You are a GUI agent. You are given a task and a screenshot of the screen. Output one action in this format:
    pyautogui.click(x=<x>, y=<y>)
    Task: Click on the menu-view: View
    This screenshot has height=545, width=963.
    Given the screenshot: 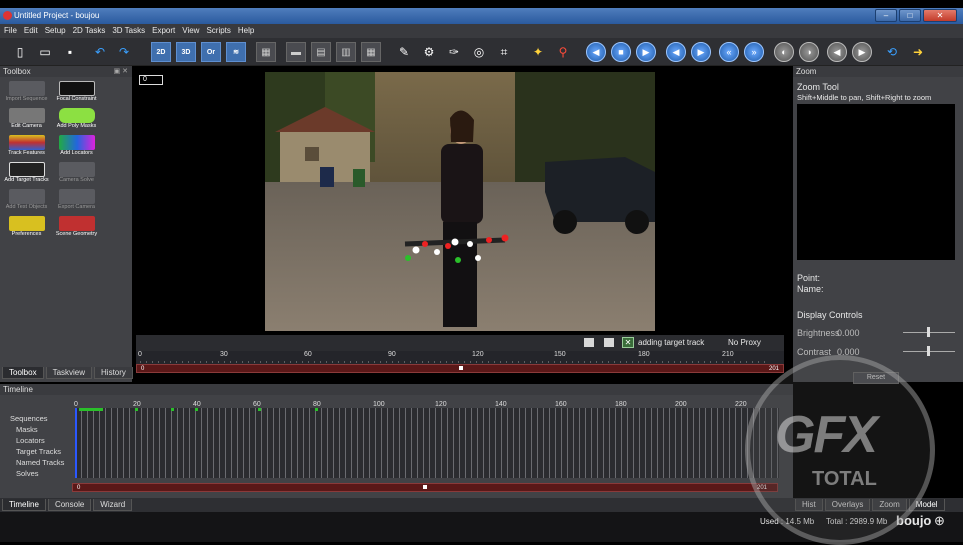 What is the action you would take?
    pyautogui.click(x=190, y=31)
    